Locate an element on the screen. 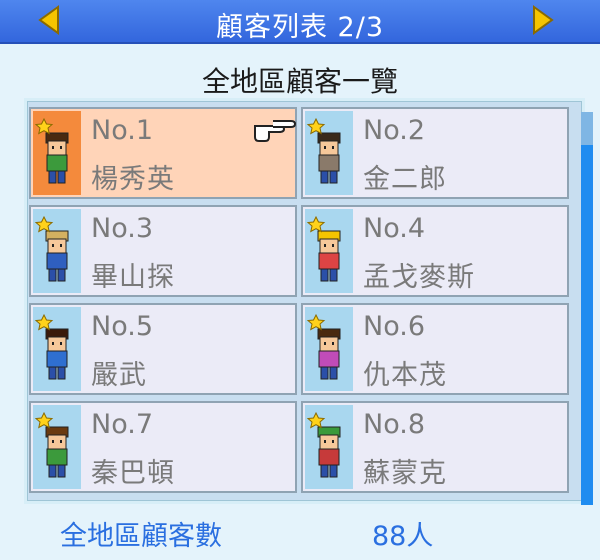 The height and width of the screenshot is (560, 600). page-title: 顧客列表 2/3 is located at coordinates (300, 27).